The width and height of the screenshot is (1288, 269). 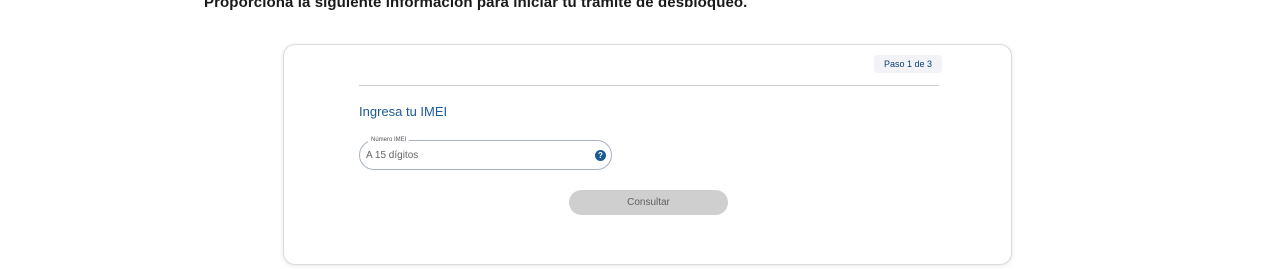 I want to click on step-indicator-badge: Paso 1 de 3, so click(x=908, y=64).